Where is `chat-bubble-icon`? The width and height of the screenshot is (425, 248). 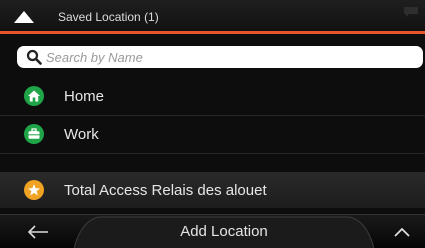 chat-bubble-icon is located at coordinates (411, 12).